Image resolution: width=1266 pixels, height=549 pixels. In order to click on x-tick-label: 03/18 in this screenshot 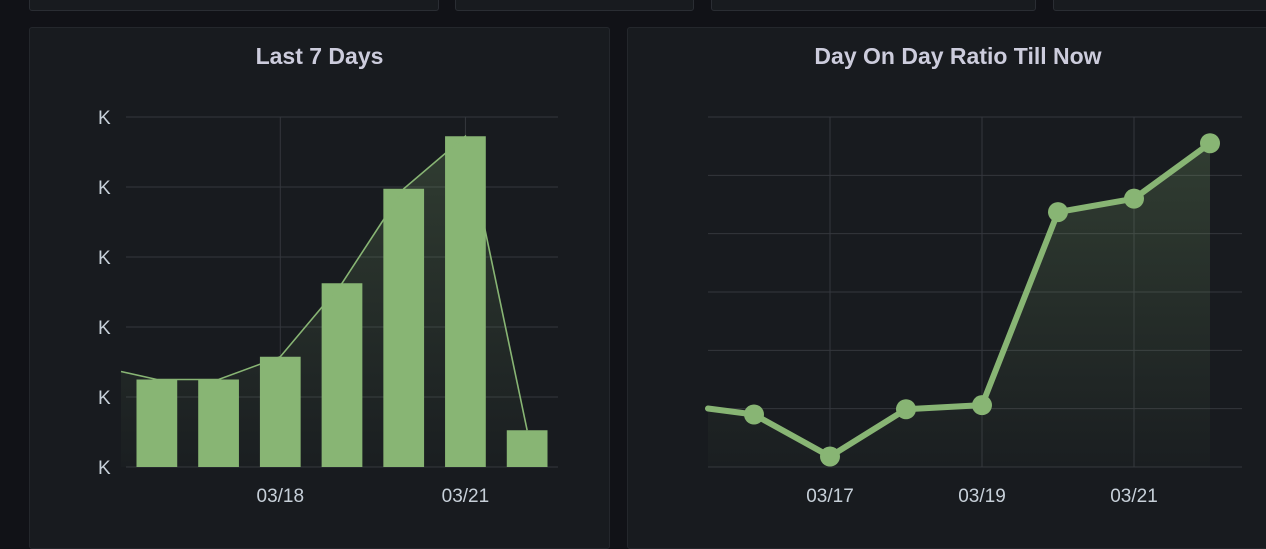, I will do `click(281, 496)`.